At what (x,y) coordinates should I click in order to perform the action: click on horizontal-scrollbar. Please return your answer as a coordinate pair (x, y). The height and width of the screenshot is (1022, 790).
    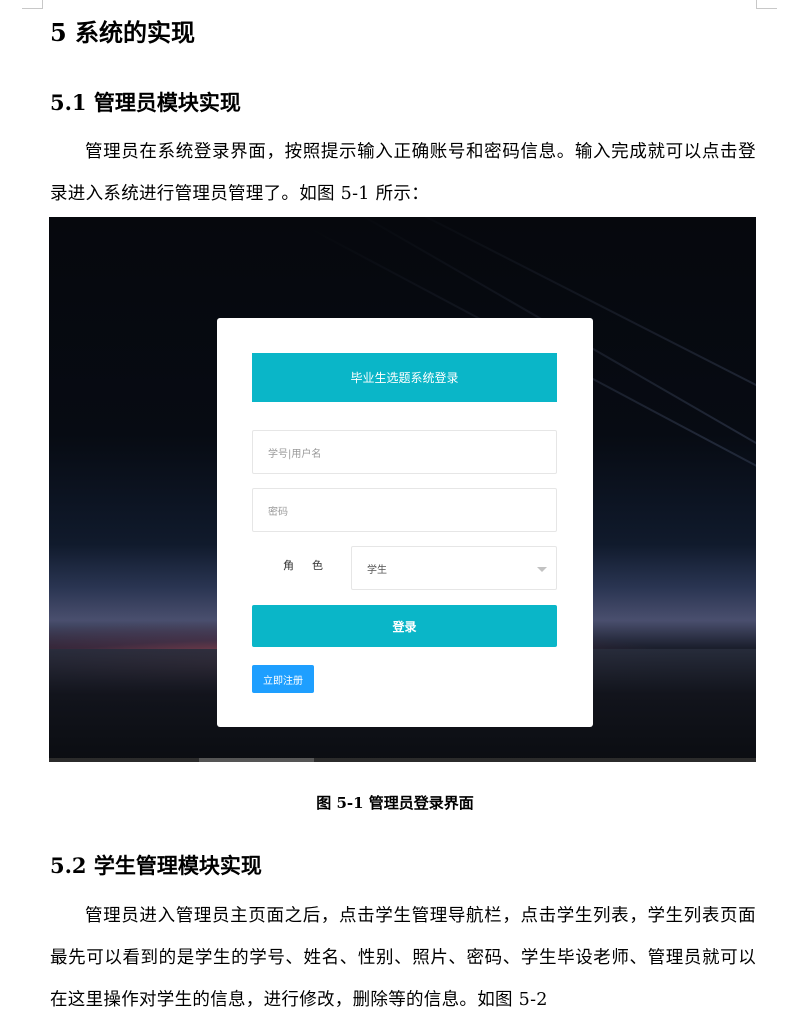
    Looking at the image, I should click on (402, 760).